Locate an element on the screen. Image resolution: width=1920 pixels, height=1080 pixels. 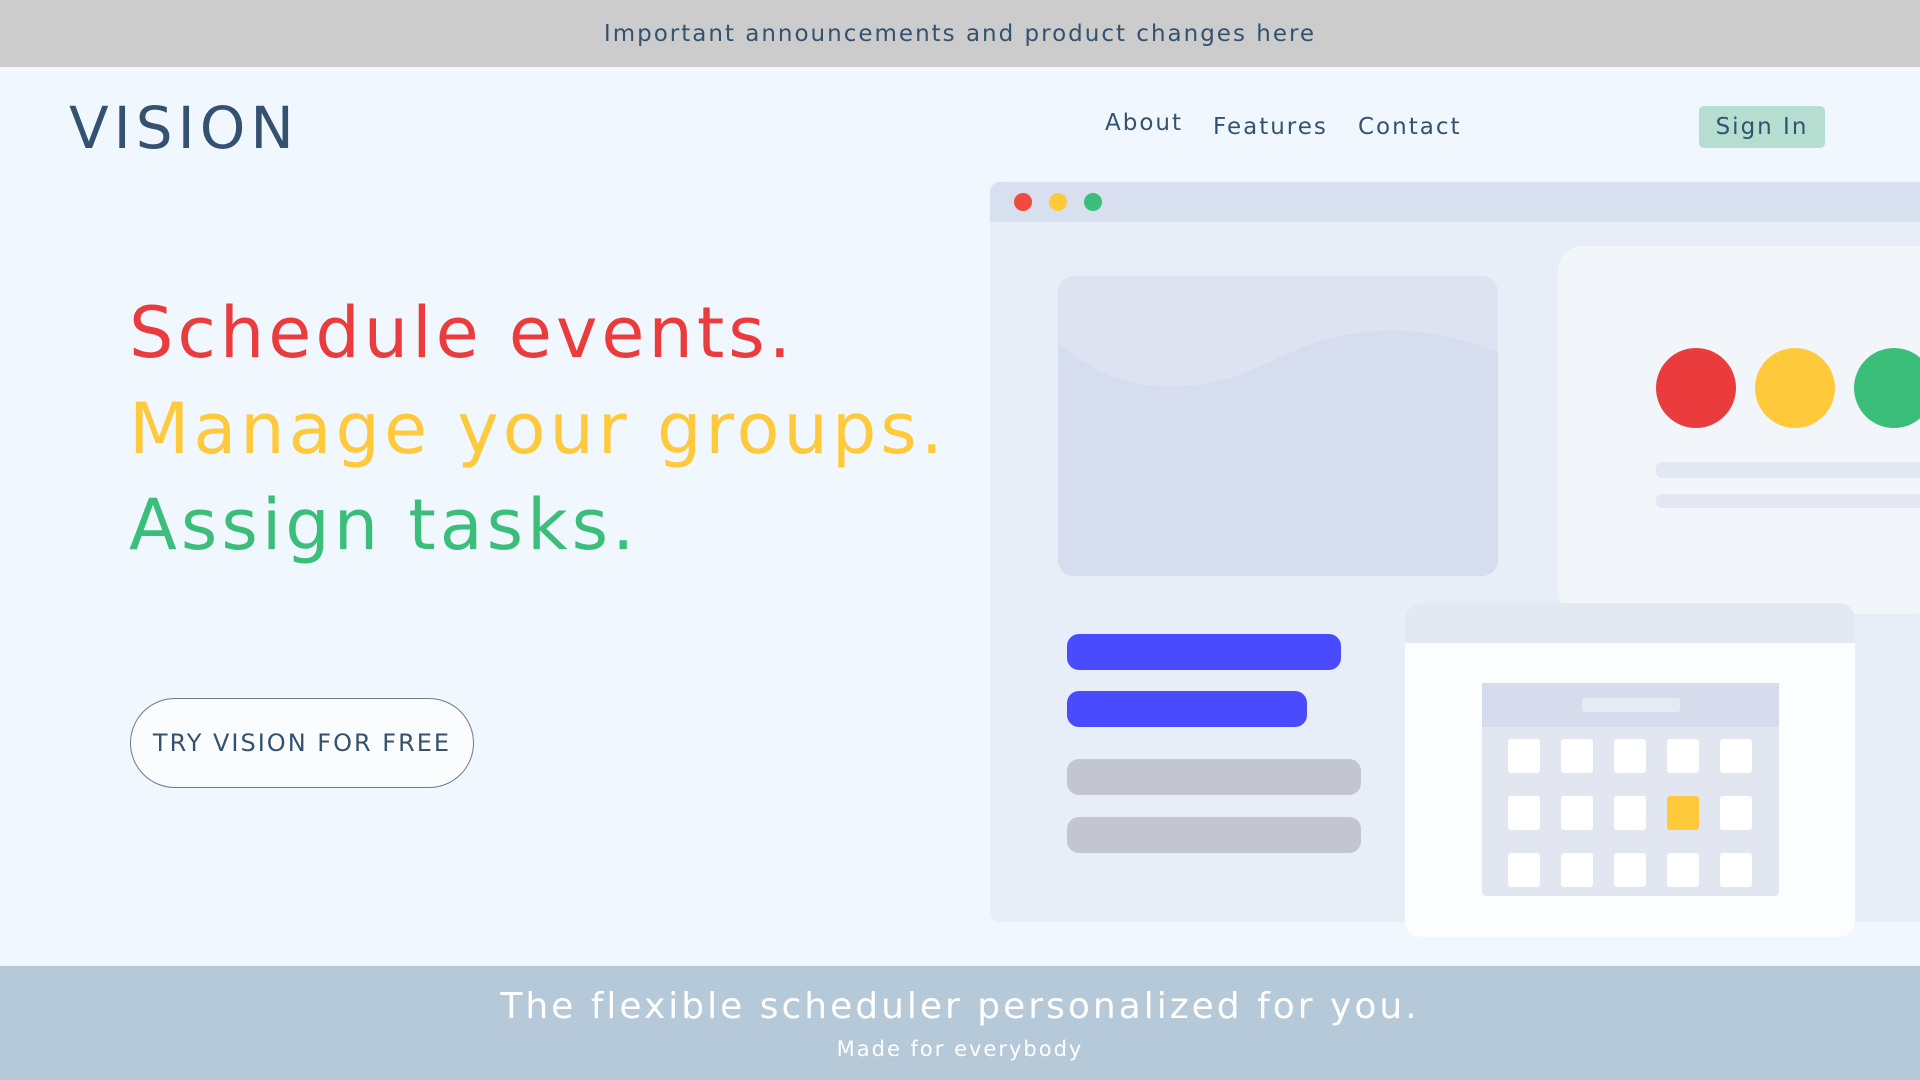
hero-line-assign: Assign tasks. is located at coordinates (384, 525).